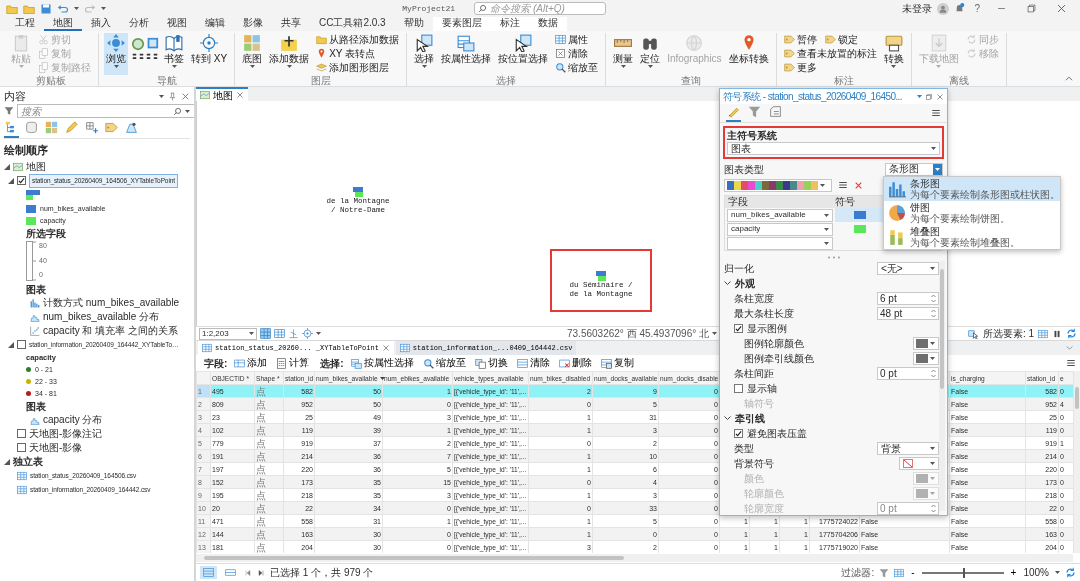 The image size is (1080, 581). Describe the element at coordinates (572, 39) in the screenshot. I see `ribbon-button: 属性` at that location.